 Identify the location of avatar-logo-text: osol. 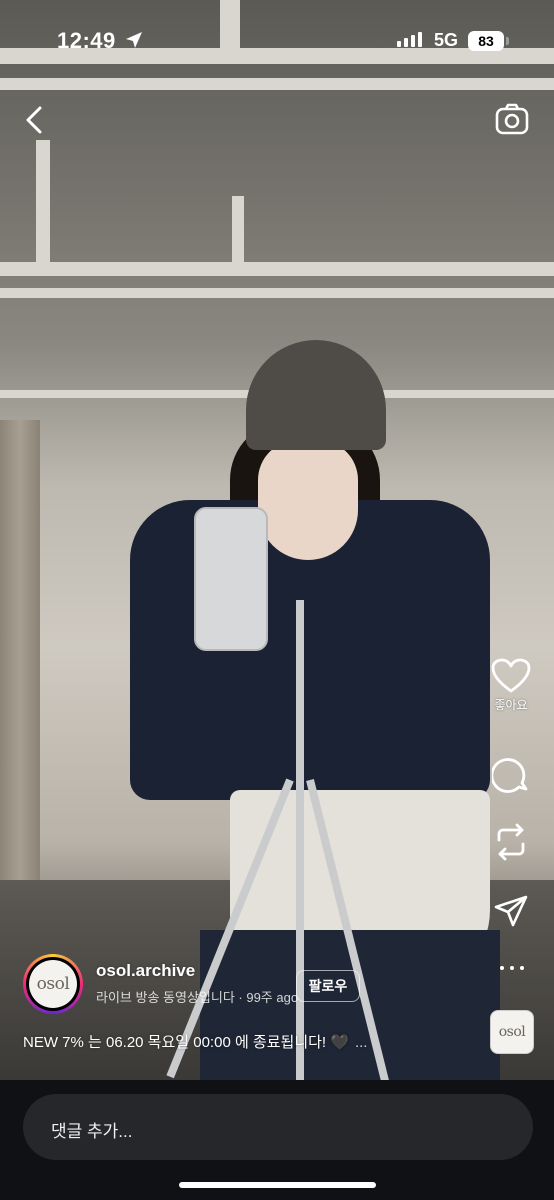
(53, 984).